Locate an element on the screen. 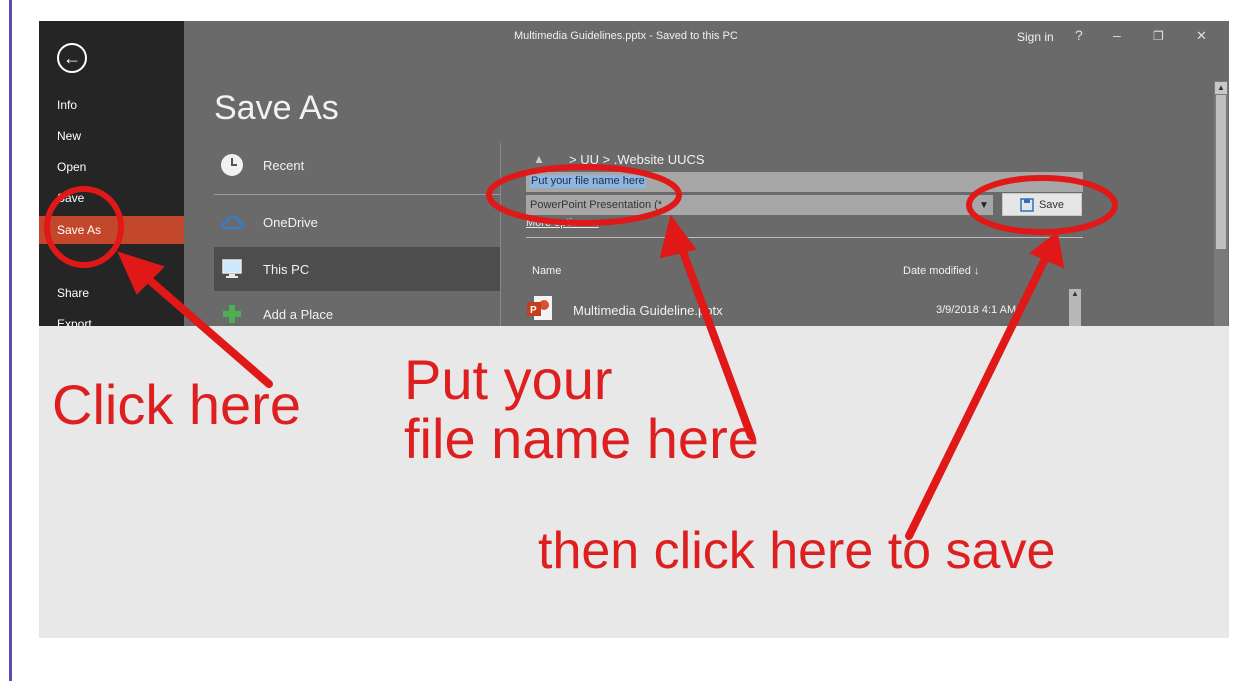 This screenshot has height=681, width=1252. caption-click-here: Click here is located at coordinates (176, 404).